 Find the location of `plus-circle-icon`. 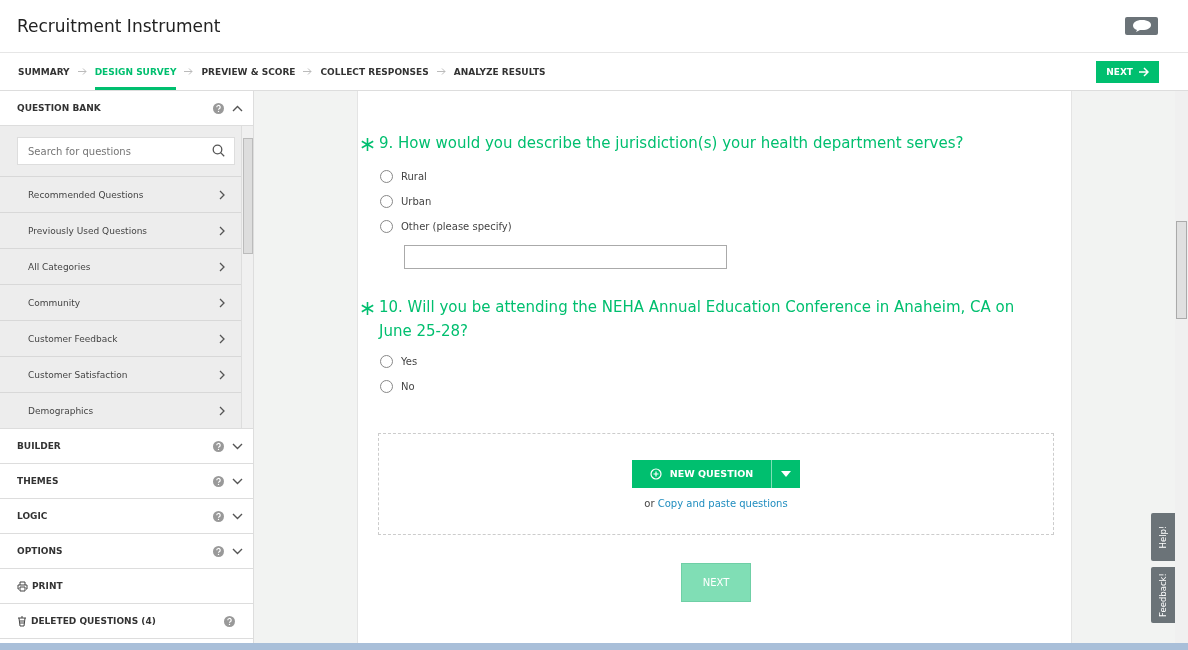

plus-circle-icon is located at coordinates (655, 473).